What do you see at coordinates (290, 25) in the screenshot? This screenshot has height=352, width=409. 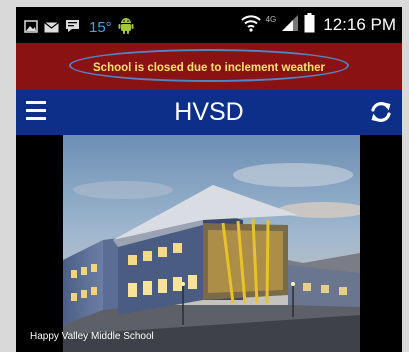 I see `signal-icon` at bounding box center [290, 25].